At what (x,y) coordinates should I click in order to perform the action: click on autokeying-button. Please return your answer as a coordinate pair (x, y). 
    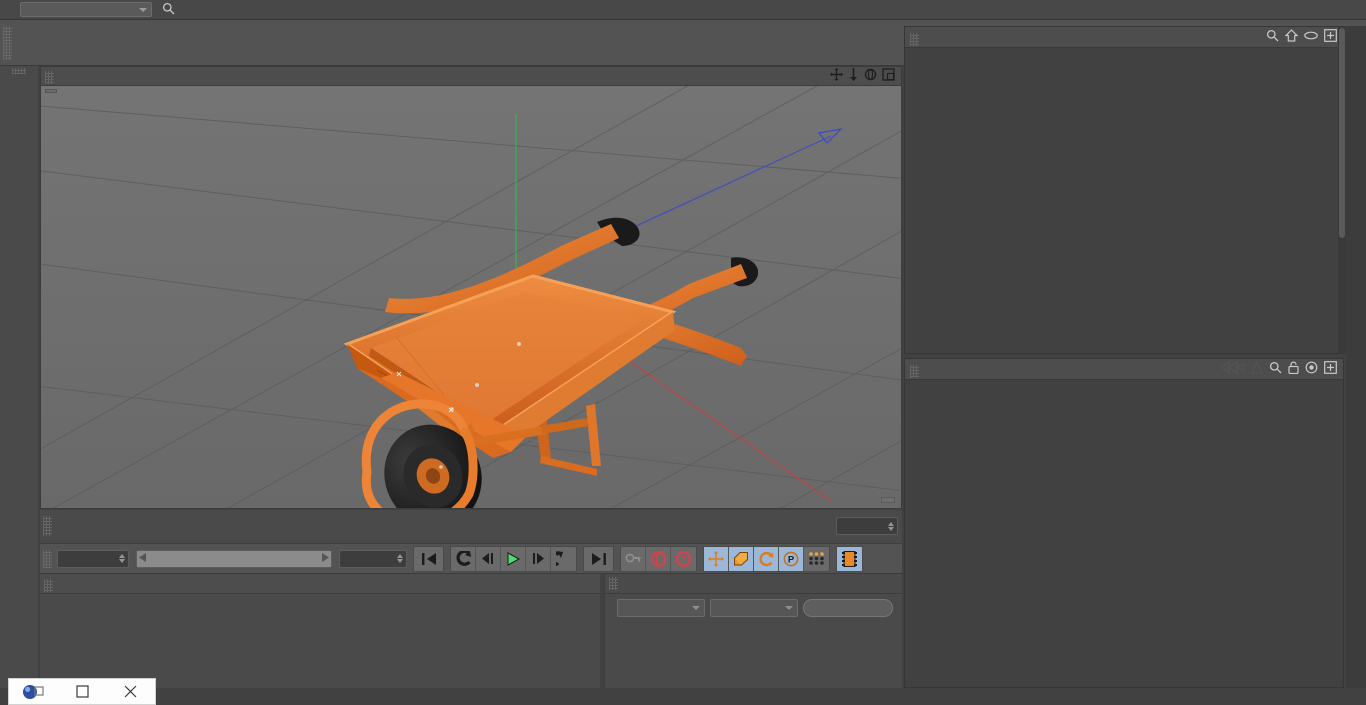
    Looking at the image, I should click on (633, 558).